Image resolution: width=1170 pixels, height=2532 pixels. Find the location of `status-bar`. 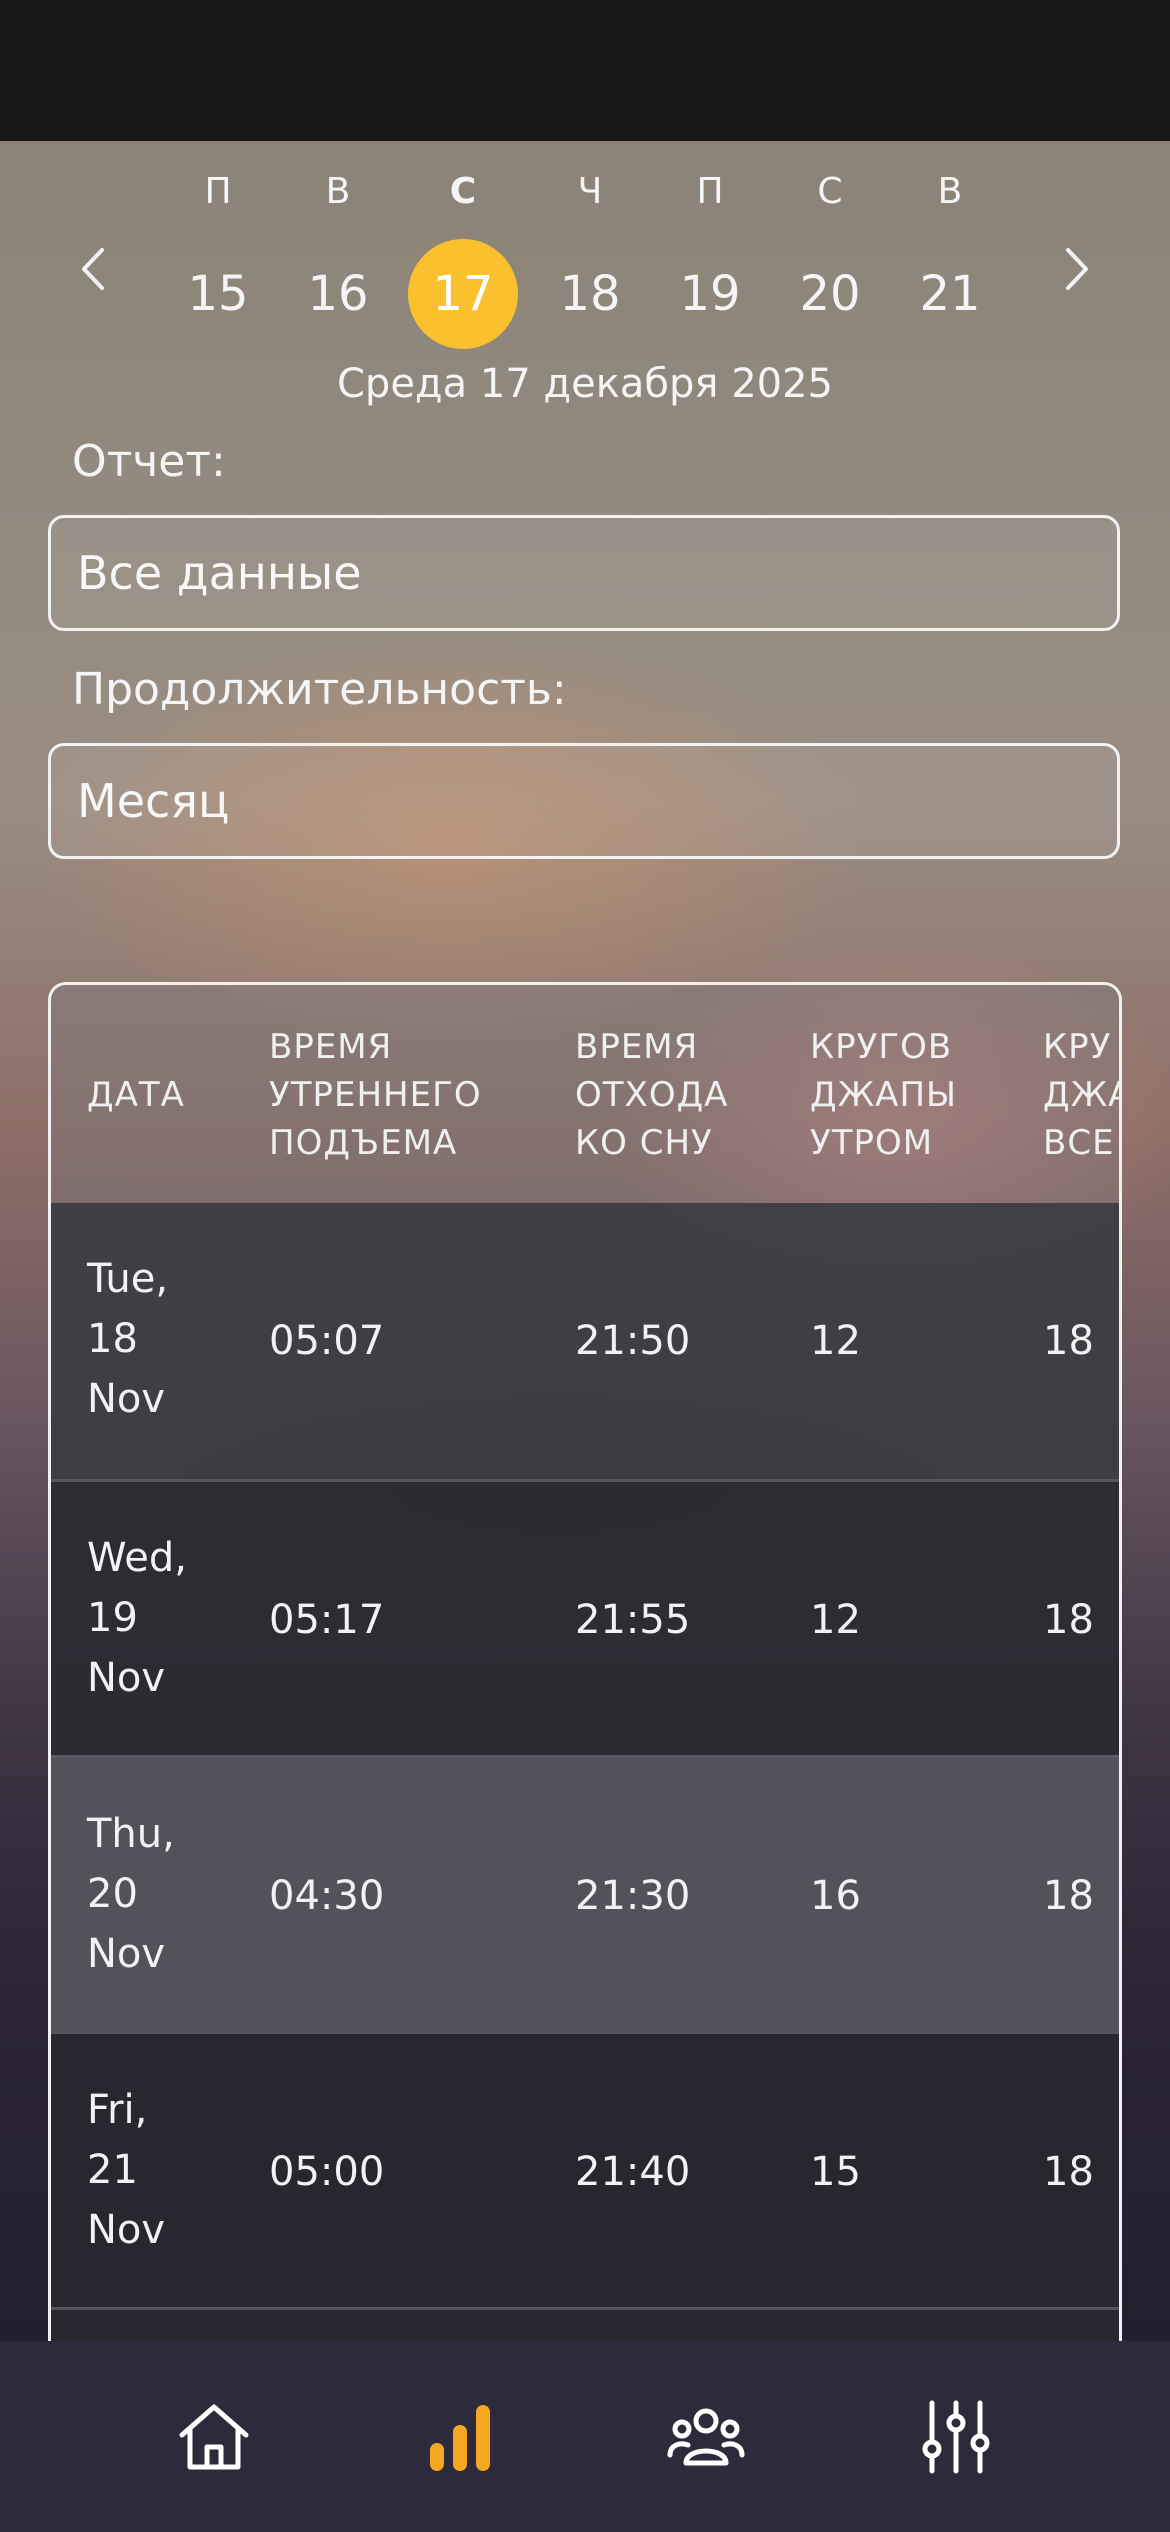

status-bar is located at coordinates (585, 70).